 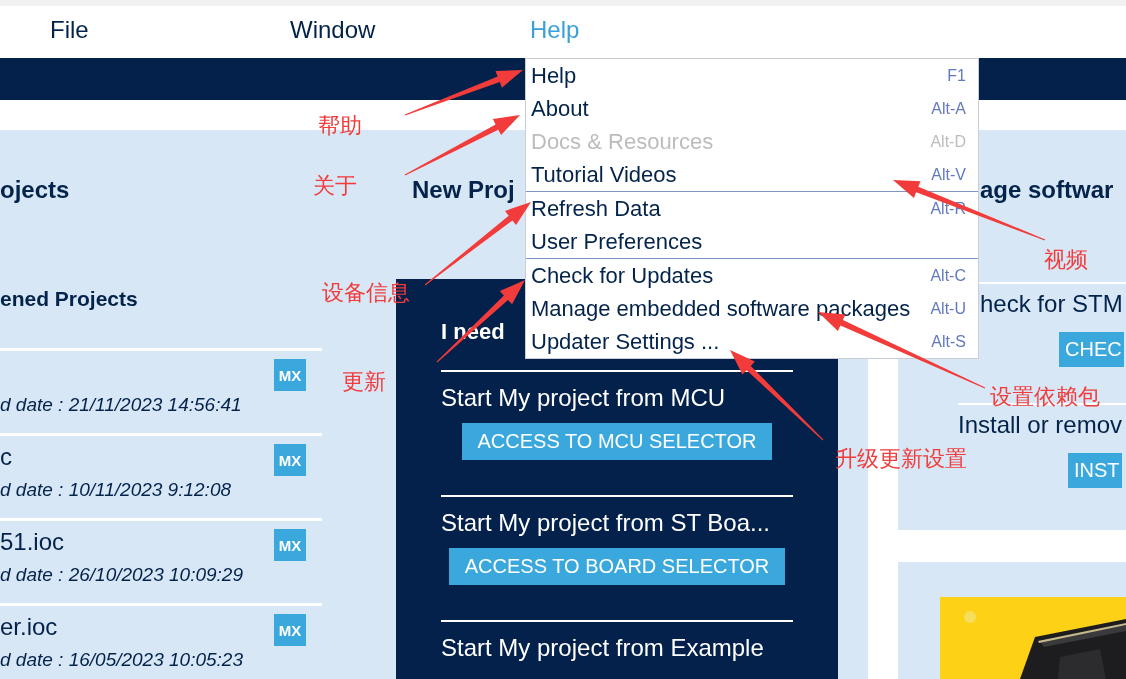 I want to click on menu-bar-item: Window, so click(x=333, y=30).